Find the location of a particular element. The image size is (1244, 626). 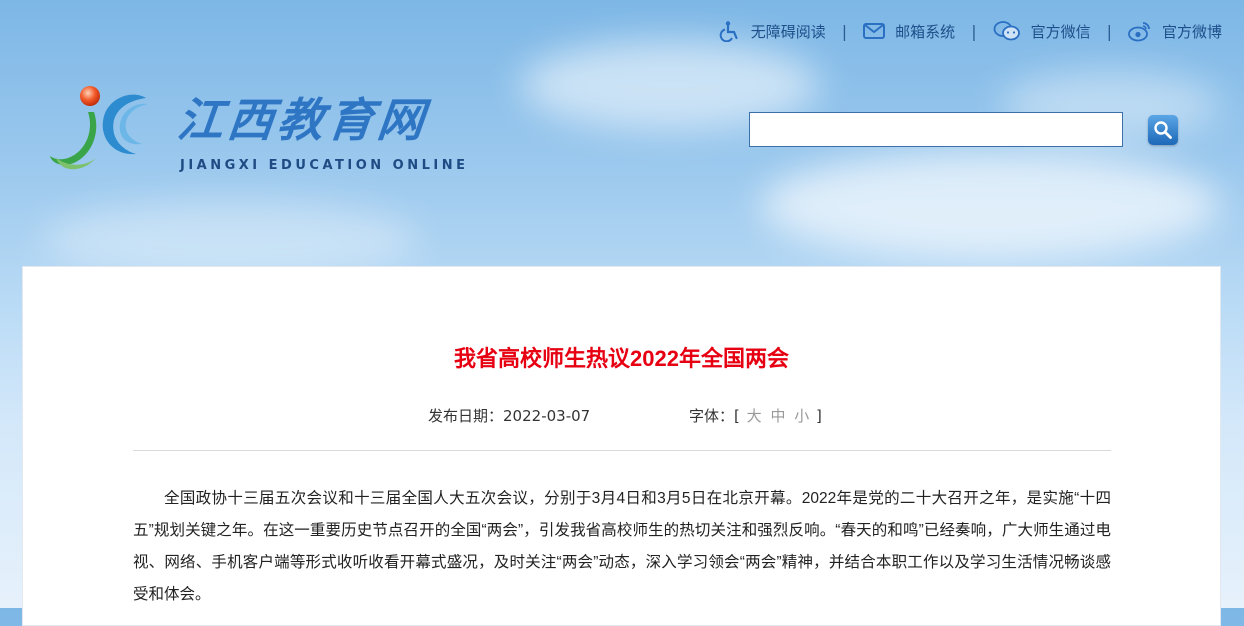

wechat-label: 官方微信 is located at coordinates (1060, 31).